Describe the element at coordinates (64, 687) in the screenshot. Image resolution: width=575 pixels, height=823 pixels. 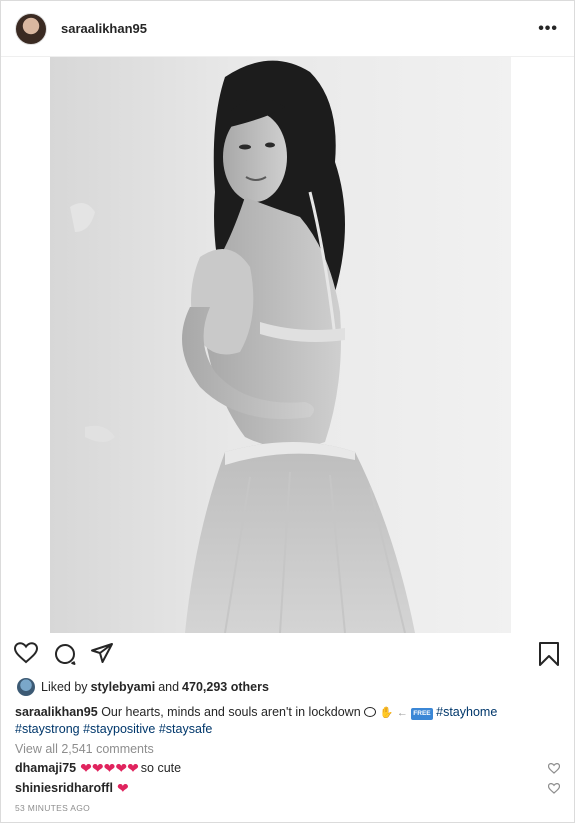
I see `likes-prefix: Liked by` at that location.